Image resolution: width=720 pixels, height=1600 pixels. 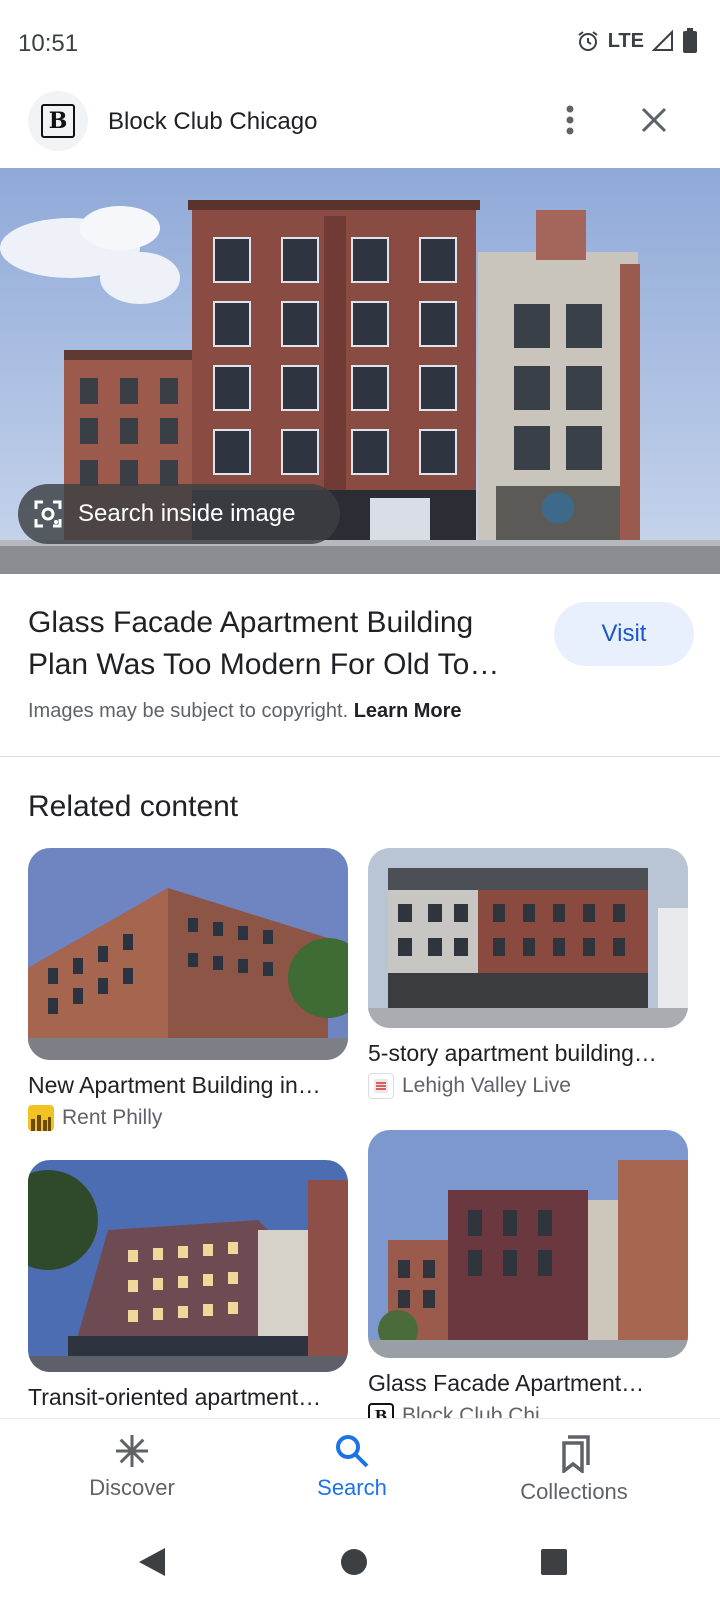 I want to click on nav-discover: Discover, so click(x=132, y=1467).